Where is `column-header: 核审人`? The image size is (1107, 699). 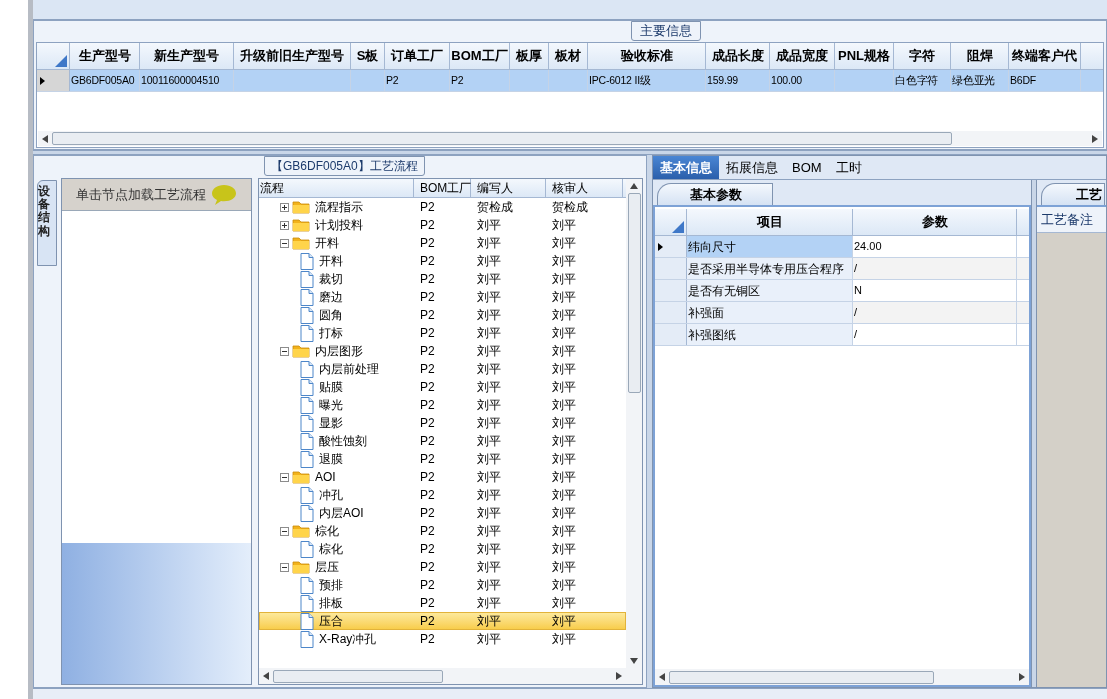 column-header: 核审人 is located at coordinates (584, 188).